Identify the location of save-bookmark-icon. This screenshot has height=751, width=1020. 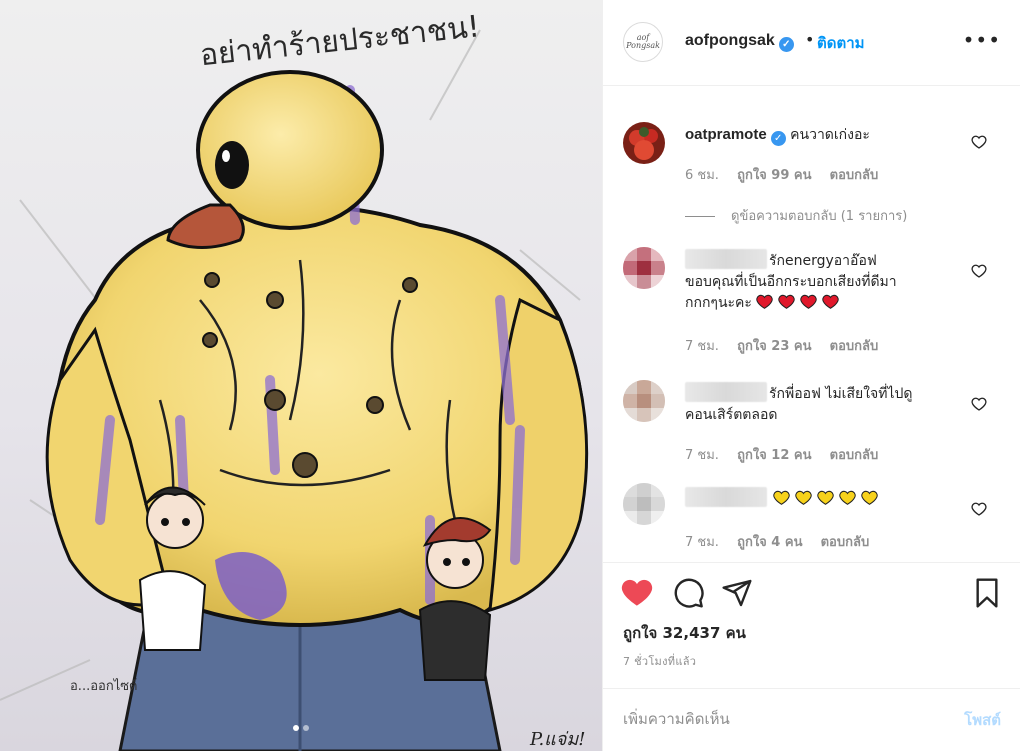
(987, 593).